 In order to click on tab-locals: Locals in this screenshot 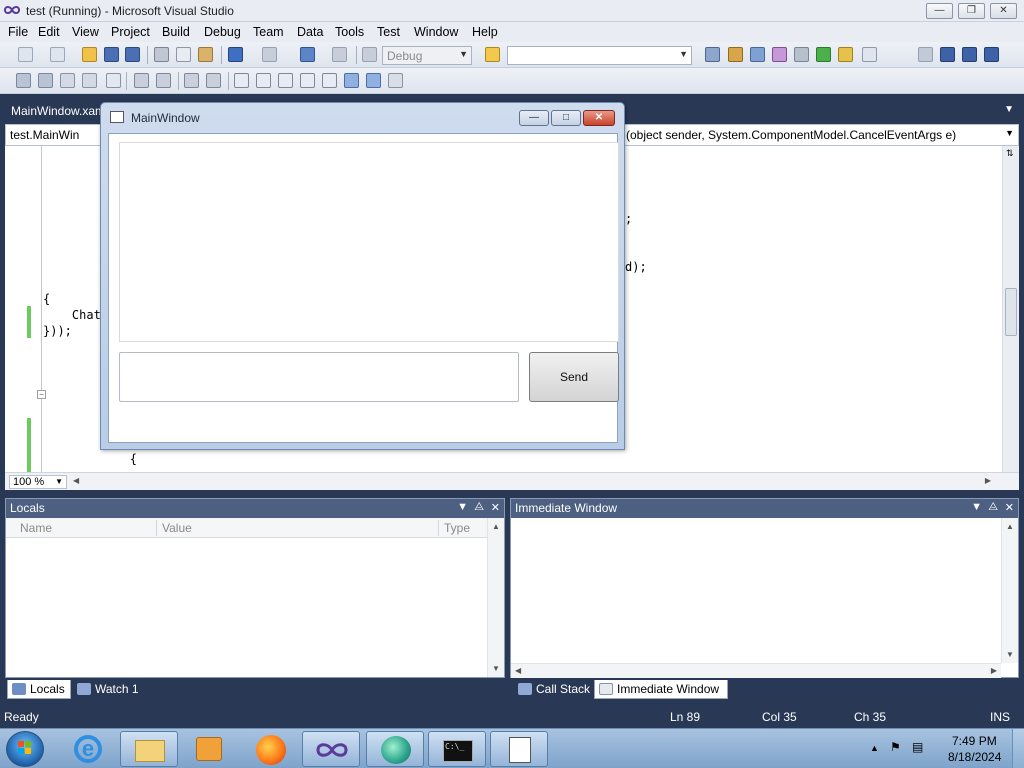, I will do `click(39, 689)`.